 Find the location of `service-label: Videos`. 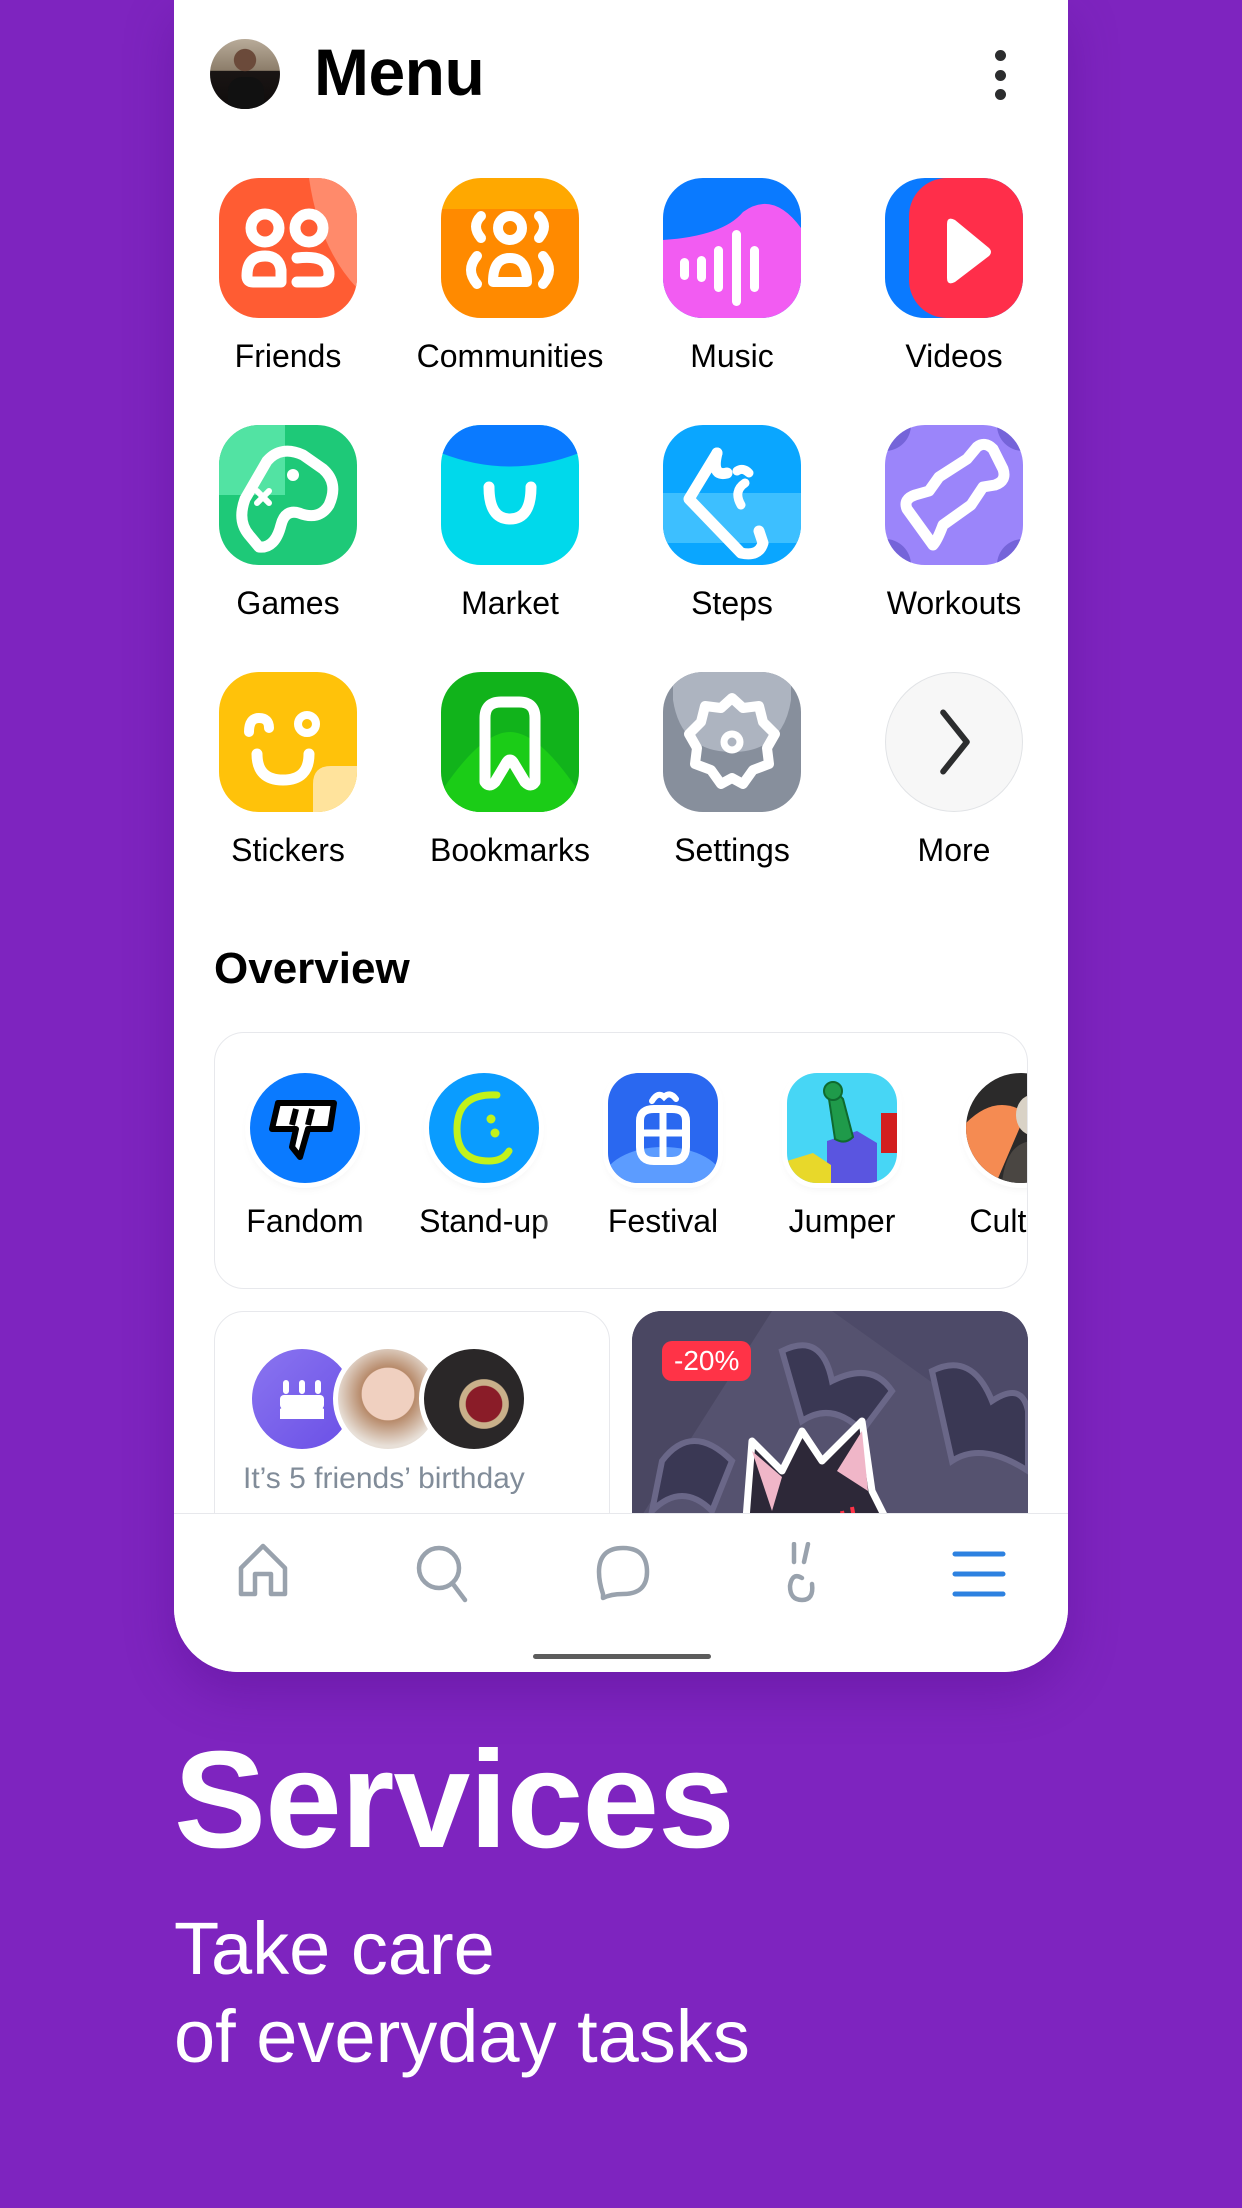

service-label: Videos is located at coordinates (954, 356).